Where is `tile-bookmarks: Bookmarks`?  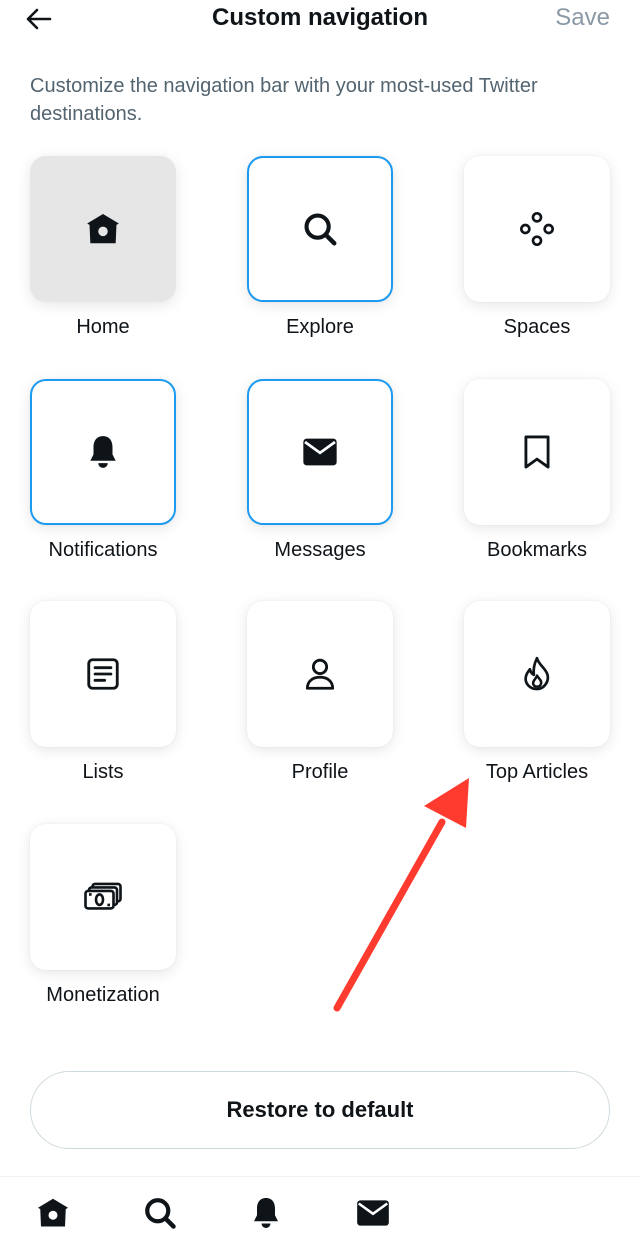
tile-bookmarks: Bookmarks is located at coordinates (537, 470).